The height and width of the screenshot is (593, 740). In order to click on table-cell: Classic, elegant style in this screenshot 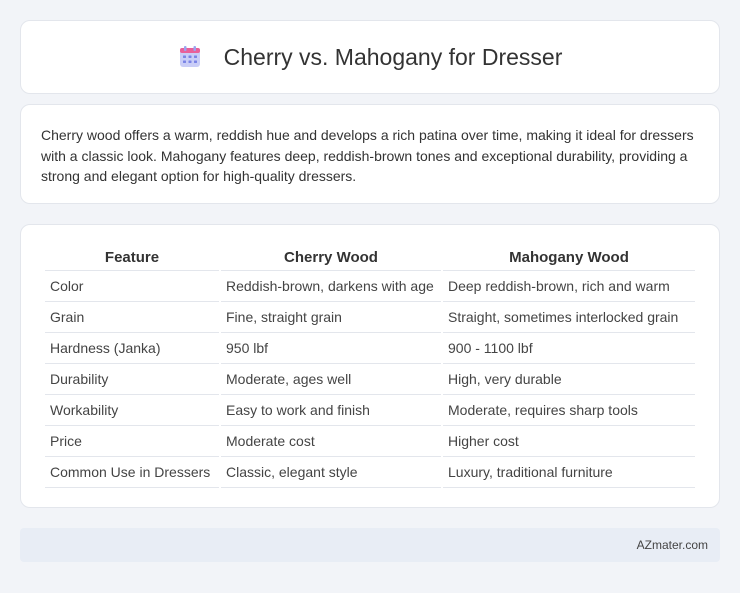, I will do `click(331, 472)`.